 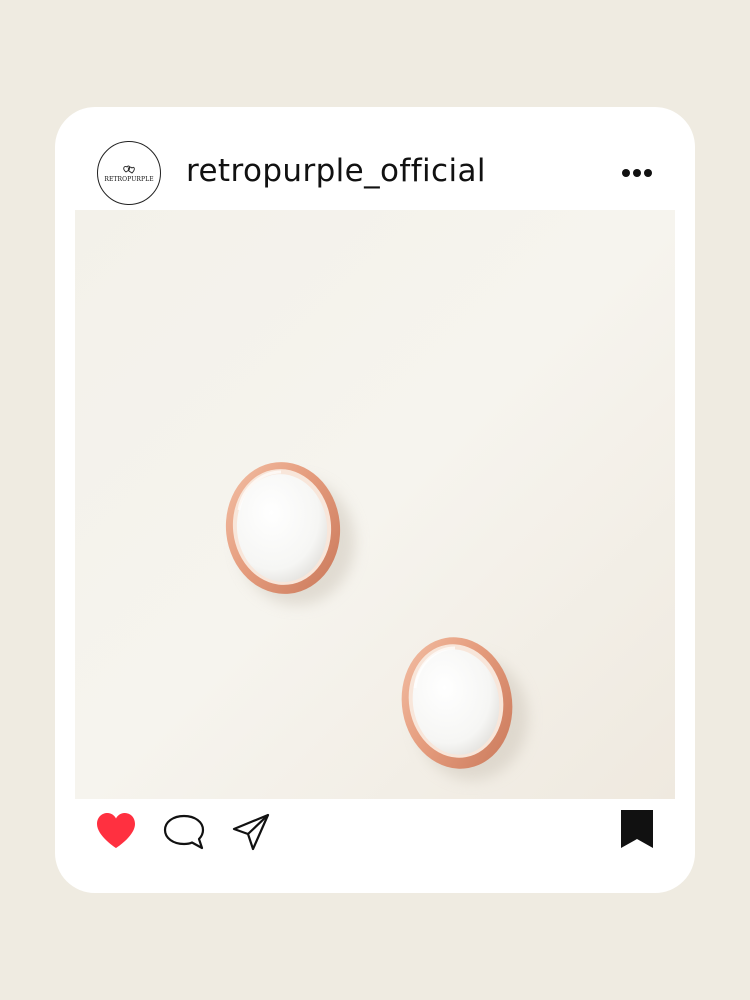 What do you see at coordinates (637, 829) in the screenshot?
I see `bookmark-icon` at bounding box center [637, 829].